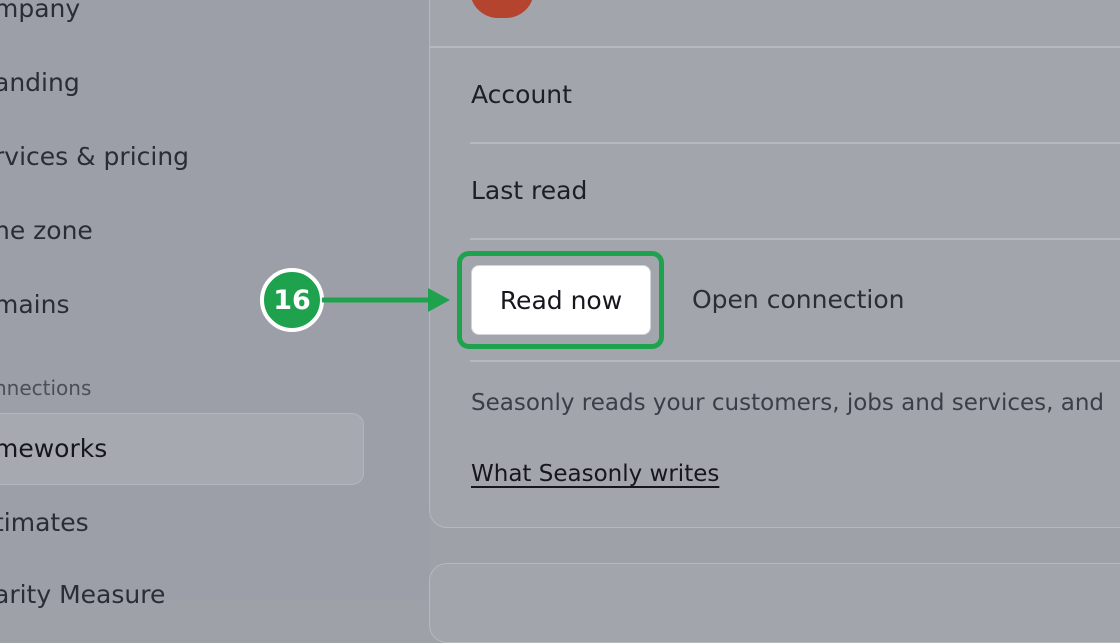 The width and height of the screenshot is (1120, 643). Describe the element at coordinates (798, 300) in the screenshot. I see `open-connection-link: Open connection` at that location.